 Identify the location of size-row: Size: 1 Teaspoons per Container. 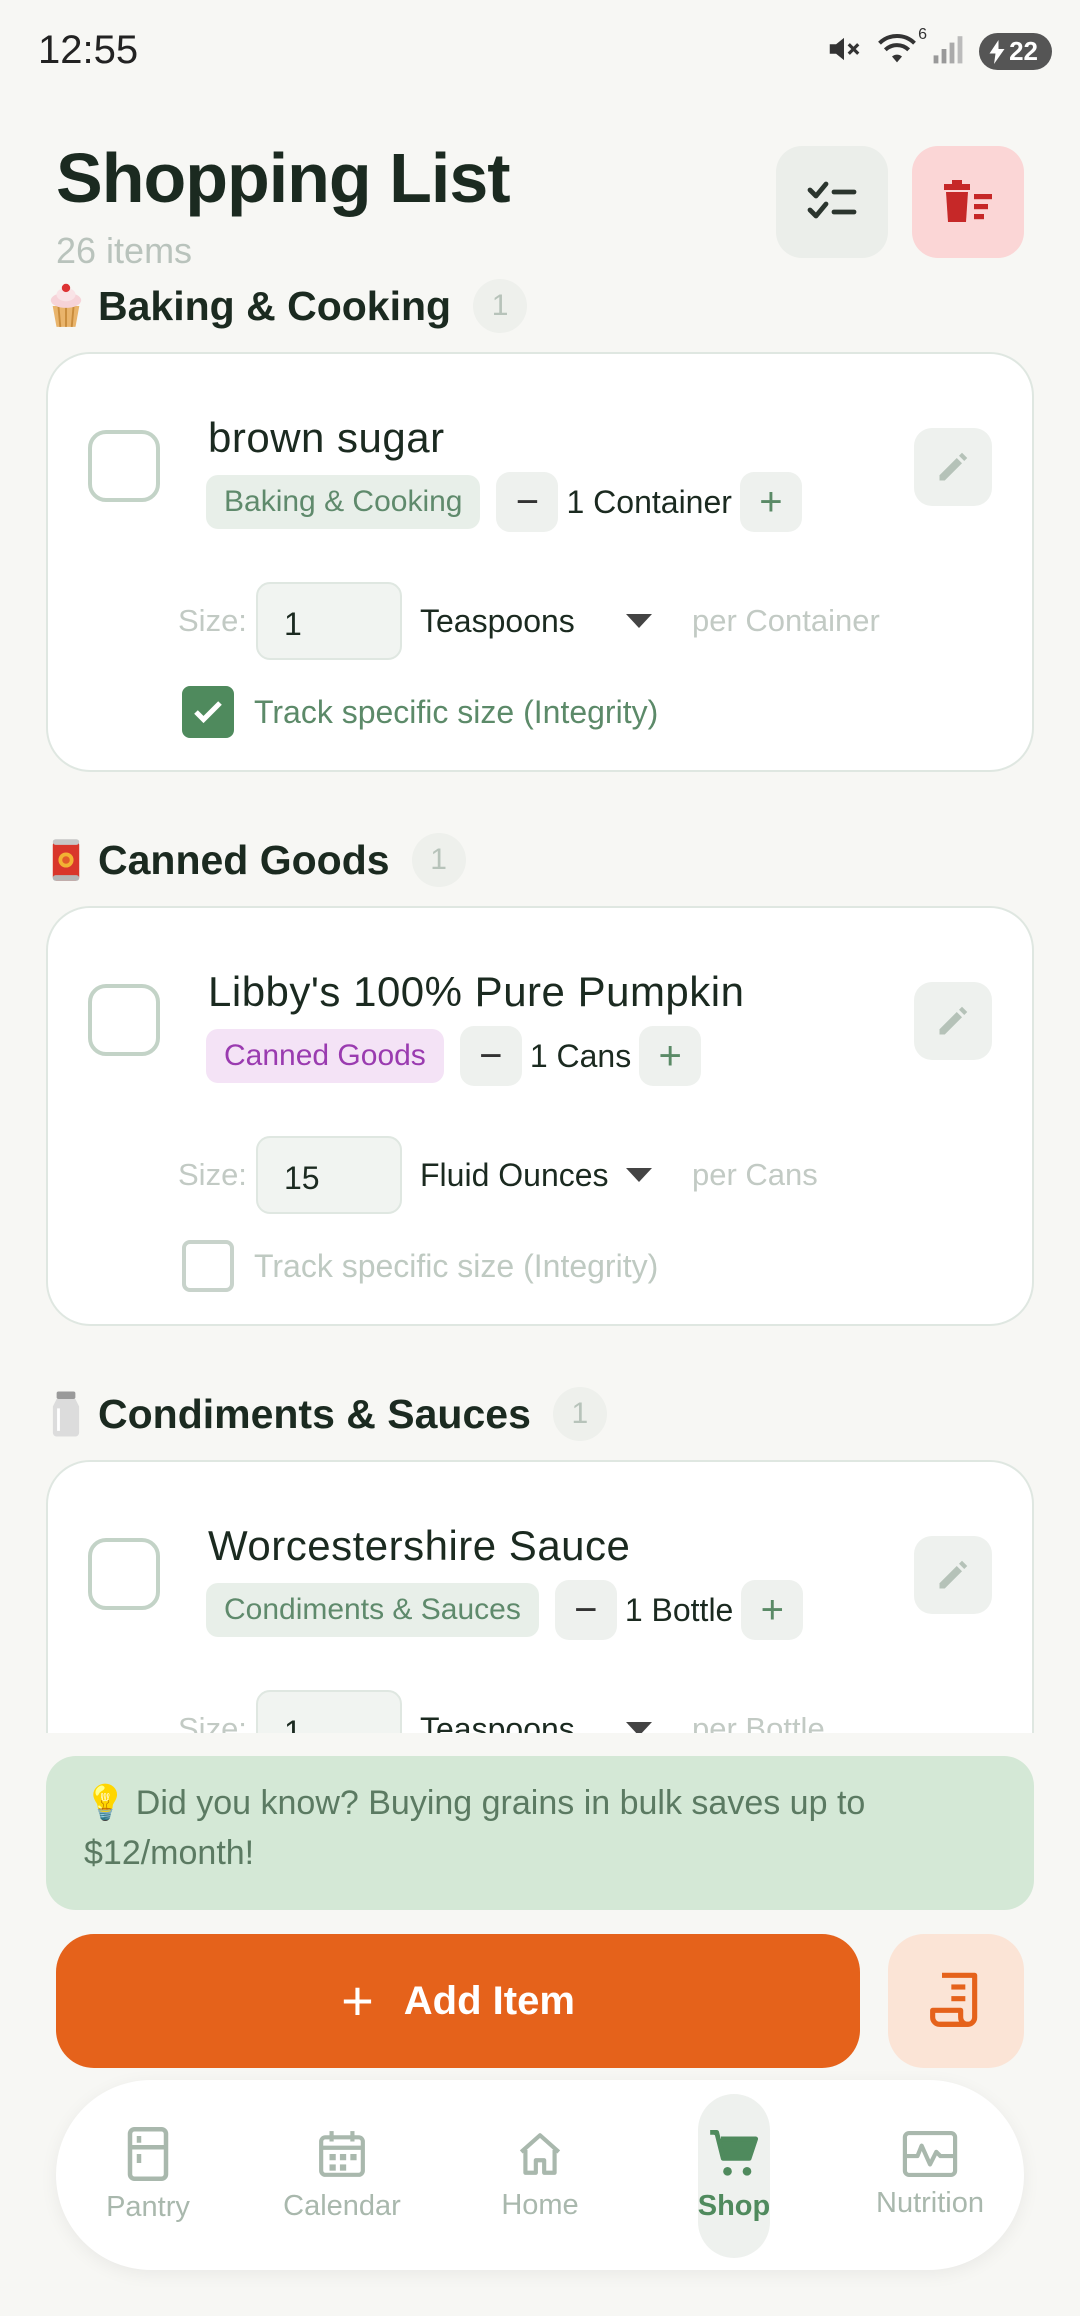
(529, 621).